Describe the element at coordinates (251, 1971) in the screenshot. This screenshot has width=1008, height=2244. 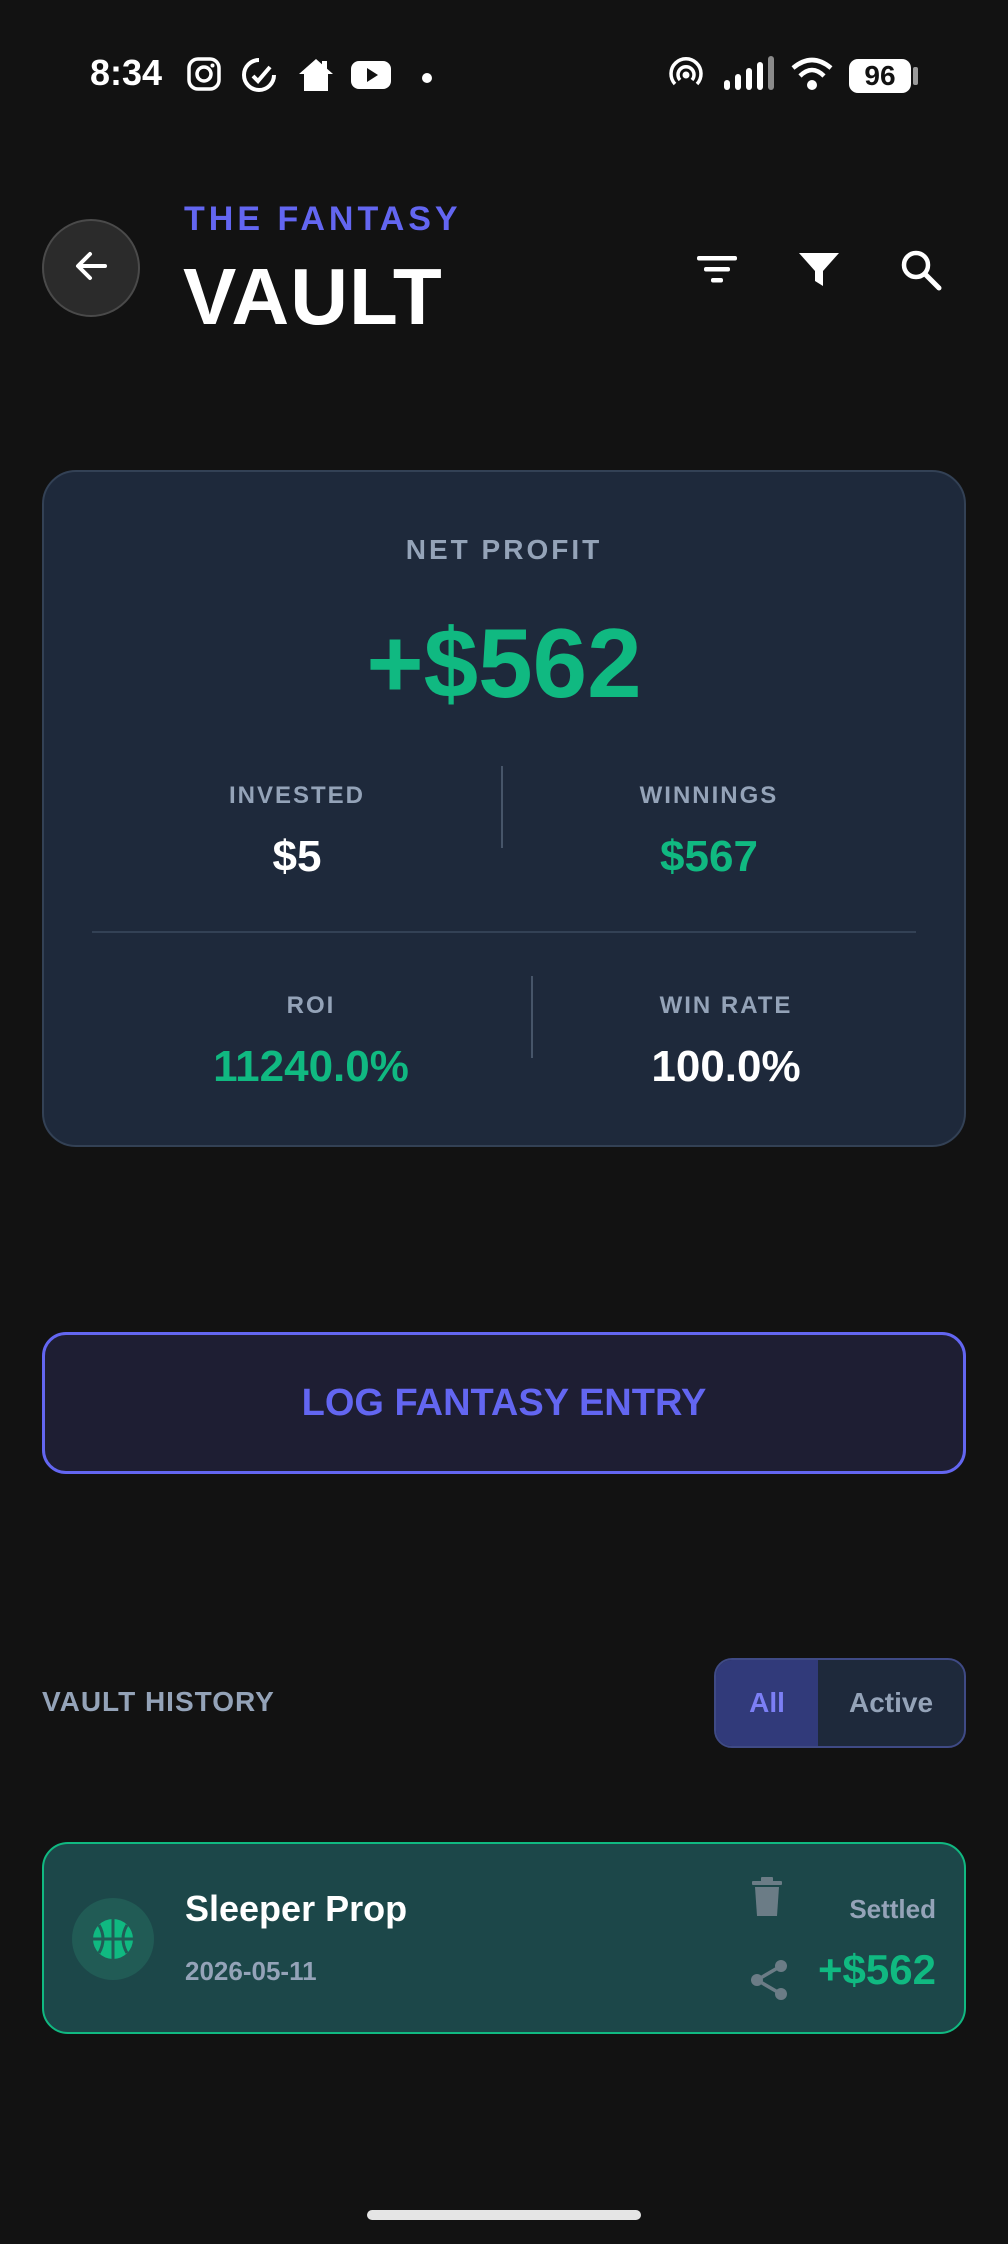
I see `entry-date: 2026-05-11` at that location.